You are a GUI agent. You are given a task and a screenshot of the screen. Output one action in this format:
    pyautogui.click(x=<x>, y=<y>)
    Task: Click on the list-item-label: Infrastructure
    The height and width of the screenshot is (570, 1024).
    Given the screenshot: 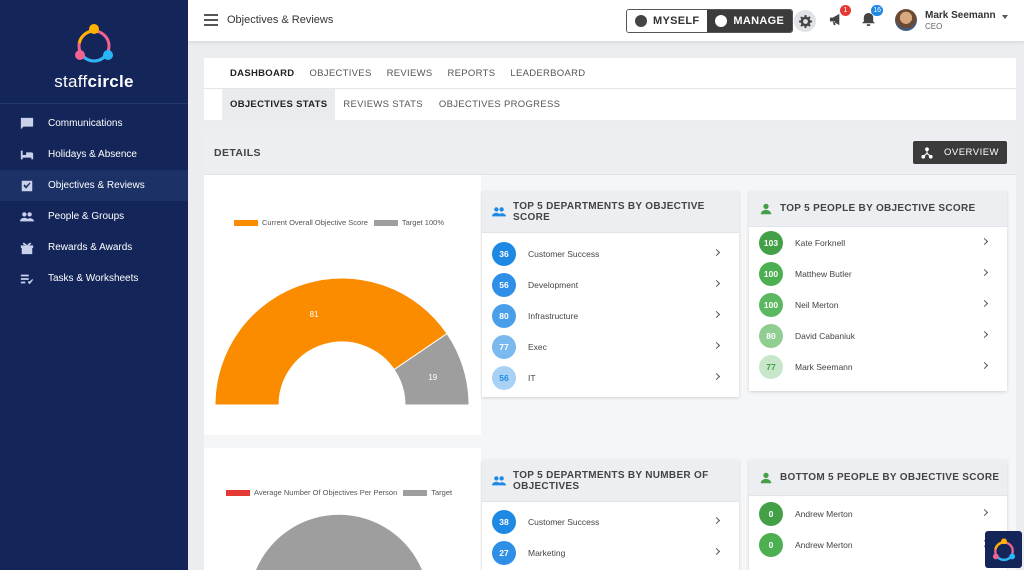 What is the action you would take?
    pyautogui.click(x=553, y=315)
    